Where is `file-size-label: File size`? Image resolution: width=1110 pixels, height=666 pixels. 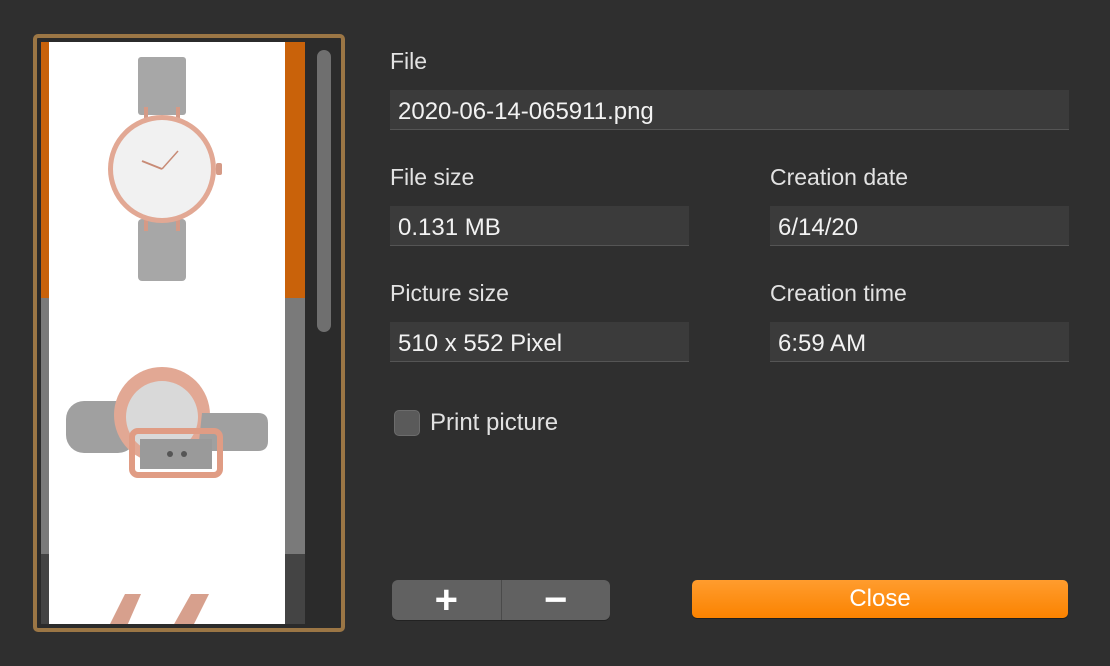 file-size-label: File size is located at coordinates (432, 177).